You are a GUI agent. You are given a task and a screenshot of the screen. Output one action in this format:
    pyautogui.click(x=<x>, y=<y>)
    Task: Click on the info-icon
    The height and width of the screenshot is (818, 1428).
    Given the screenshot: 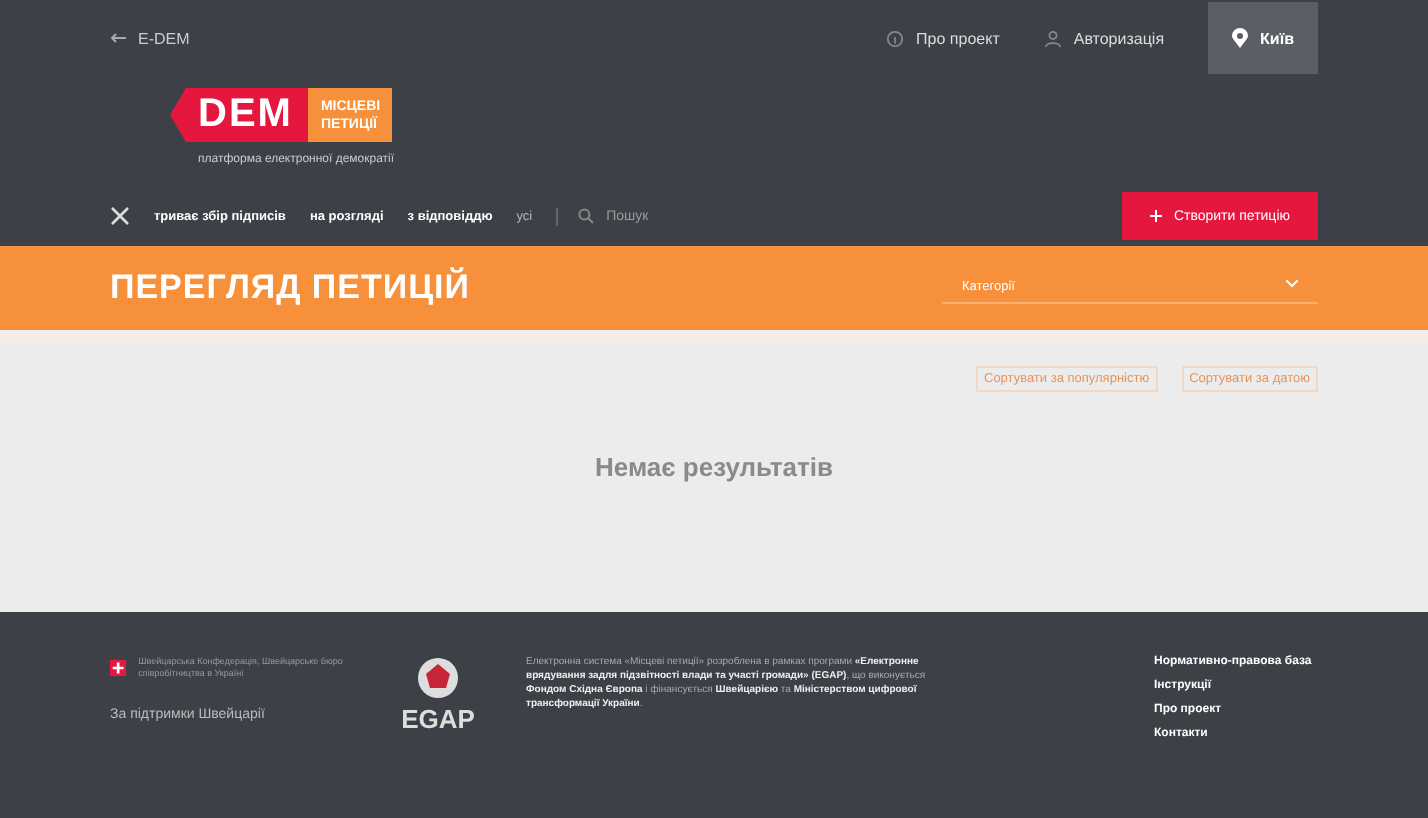 What is the action you would take?
    pyautogui.click(x=895, y=38)
    